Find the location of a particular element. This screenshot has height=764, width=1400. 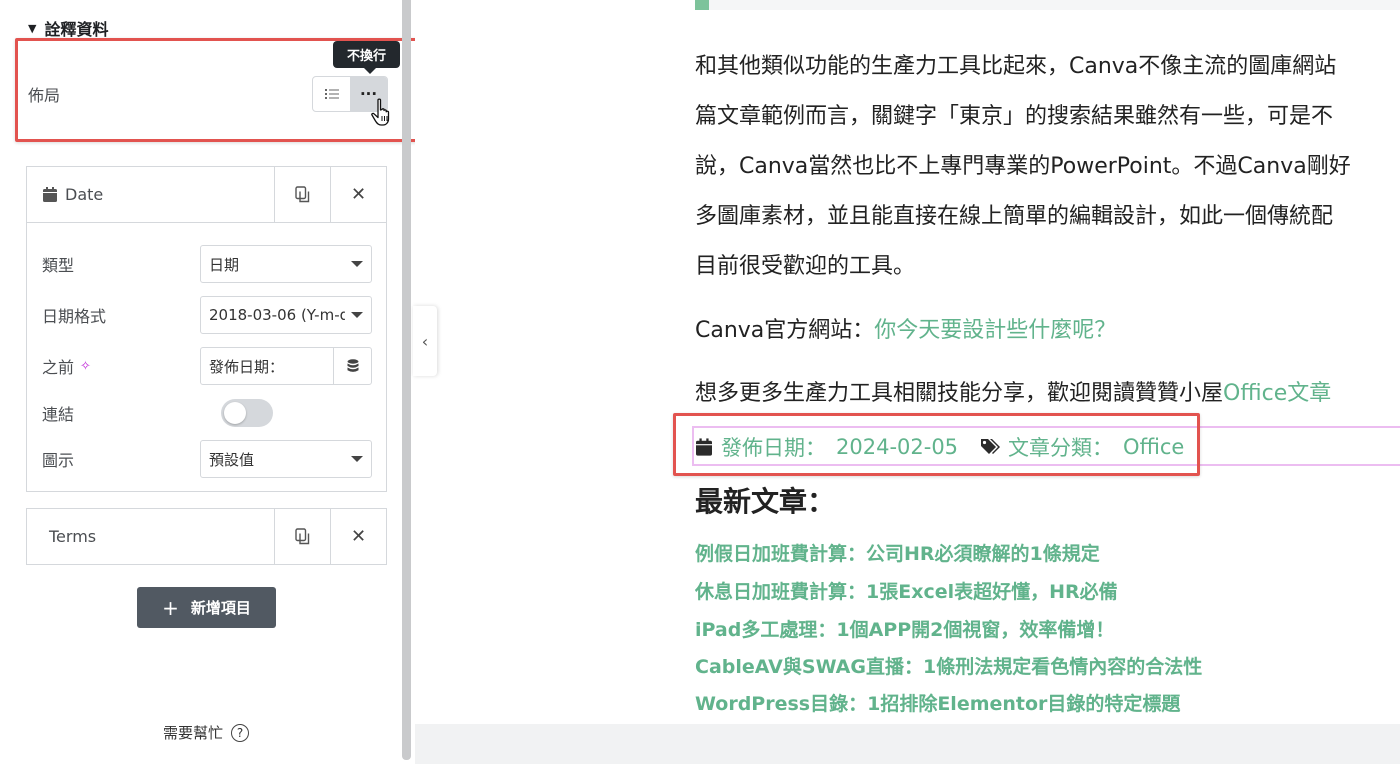

official-site-paragraph: Canva官方網站：你今天要設計些什麼呢？ is located at coordinates (905, 328).